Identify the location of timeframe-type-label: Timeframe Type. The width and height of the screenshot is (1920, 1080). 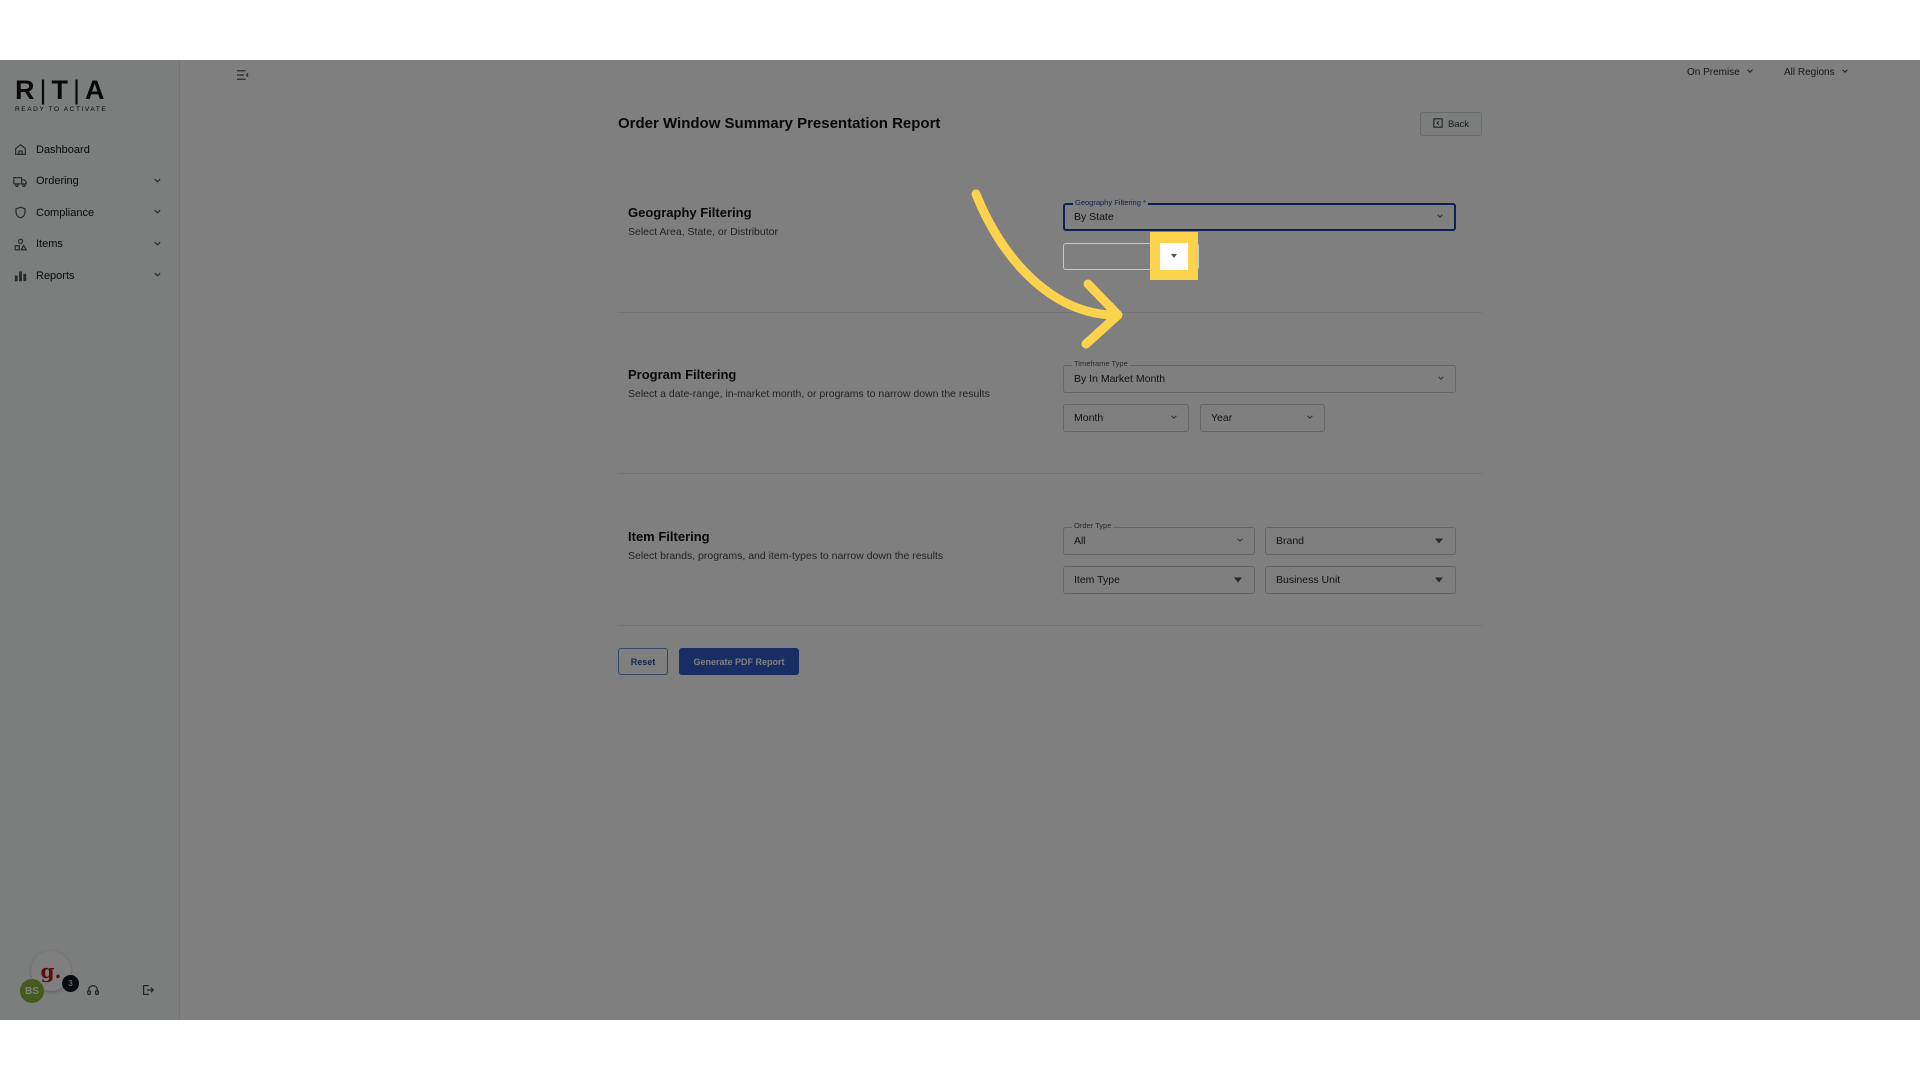
(1101, 364).